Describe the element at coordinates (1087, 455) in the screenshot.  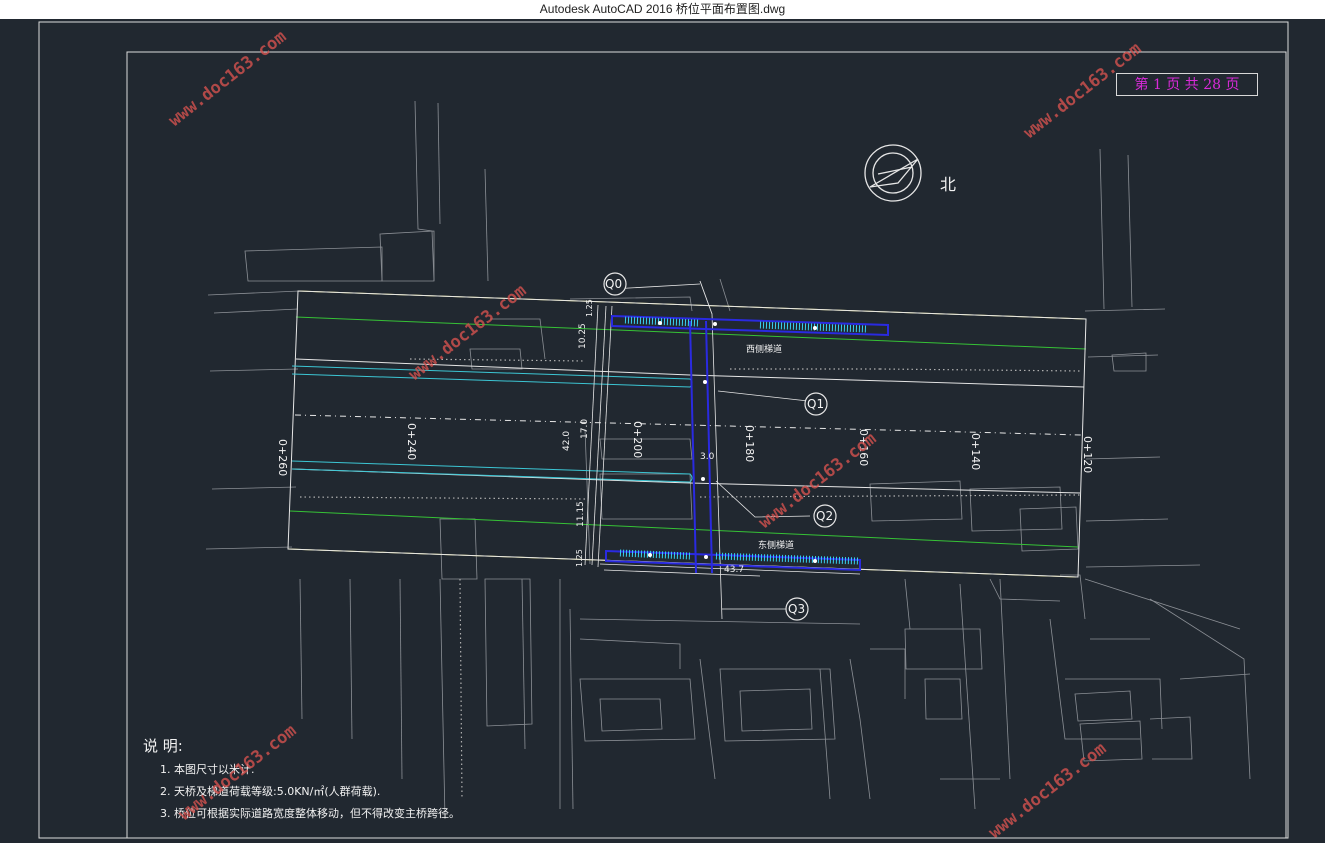
I see `station-label: 0+120` at that location.